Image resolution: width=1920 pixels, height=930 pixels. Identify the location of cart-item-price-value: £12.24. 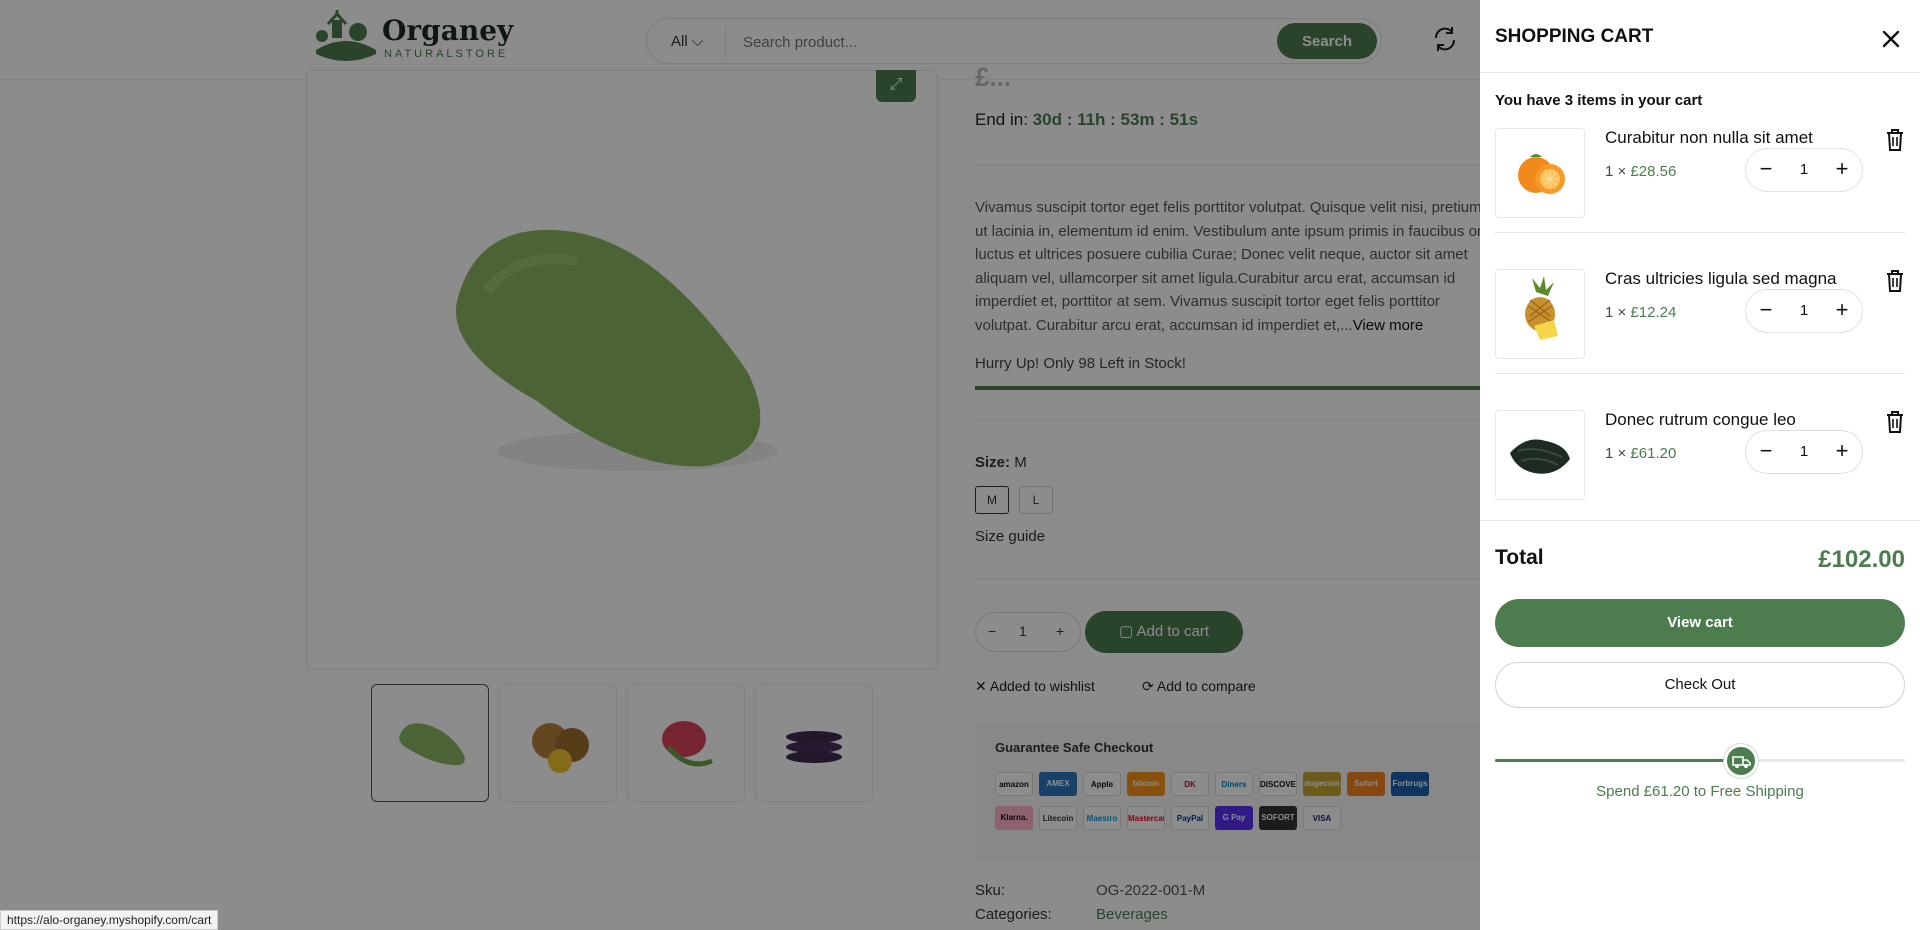
(1653, 312).